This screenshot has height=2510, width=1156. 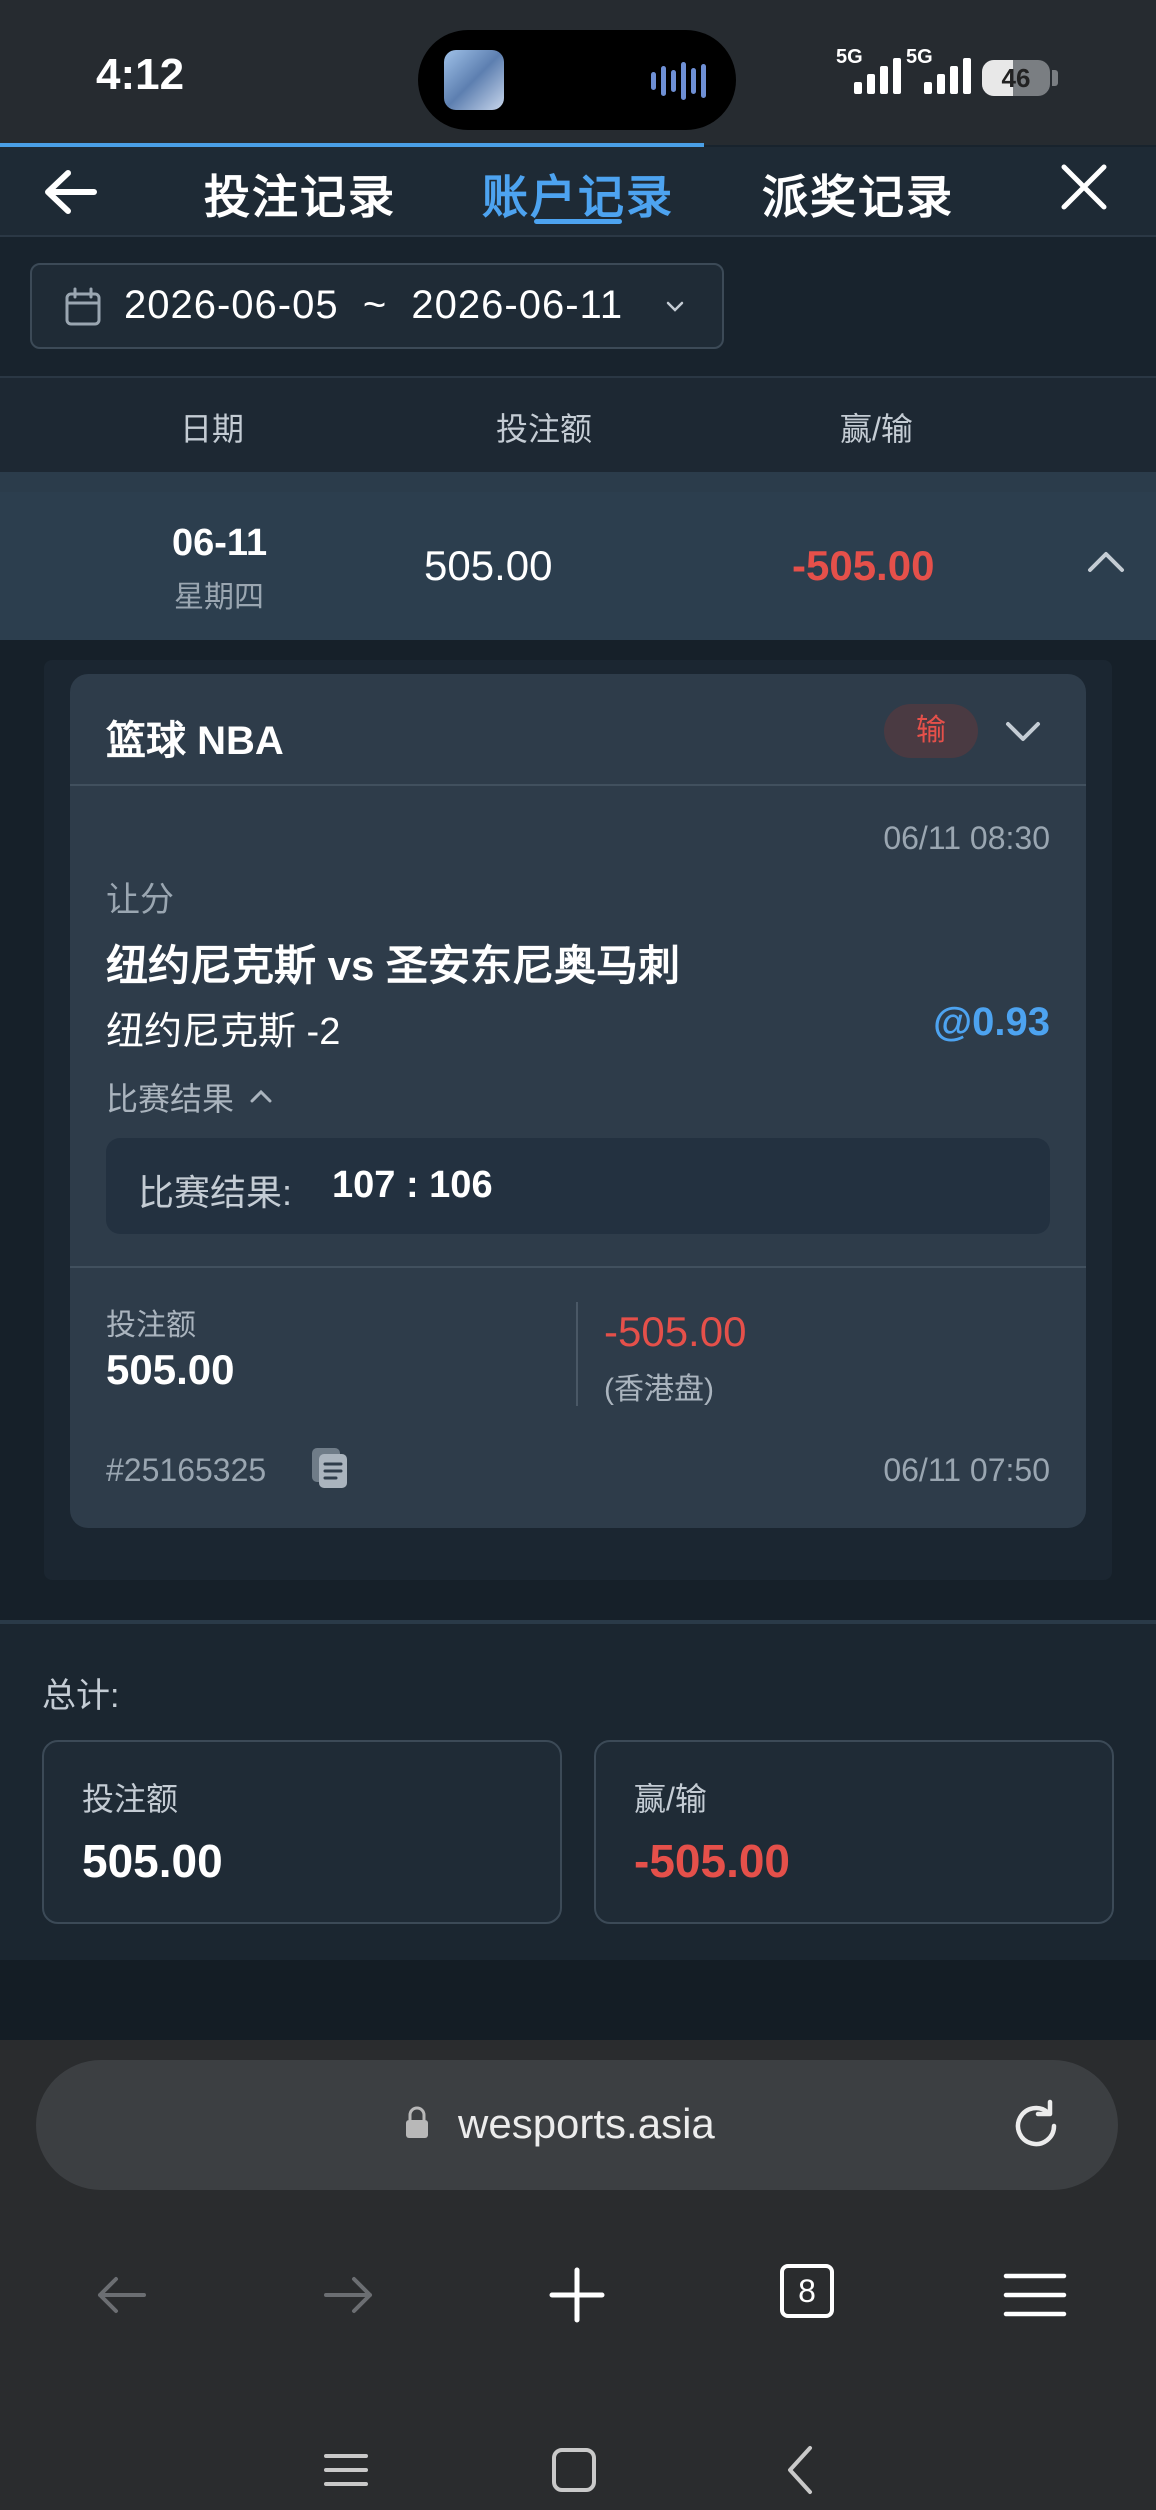 What do you see at coordinates (854, 1832) in the screenshot?
I see `total-win-loss-card: 赢/输 -505.00` at bounding box center [854, 1832].